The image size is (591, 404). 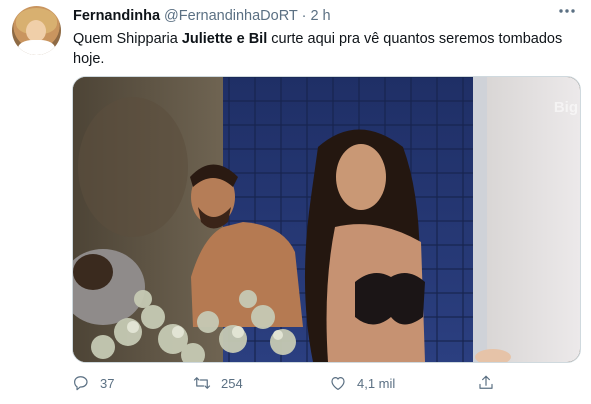 What do you see at coordinates (287, 383) in the screenshot?
I see `tweet-actions: 37 254 4,1 mil` at bounding box center [287, 383].